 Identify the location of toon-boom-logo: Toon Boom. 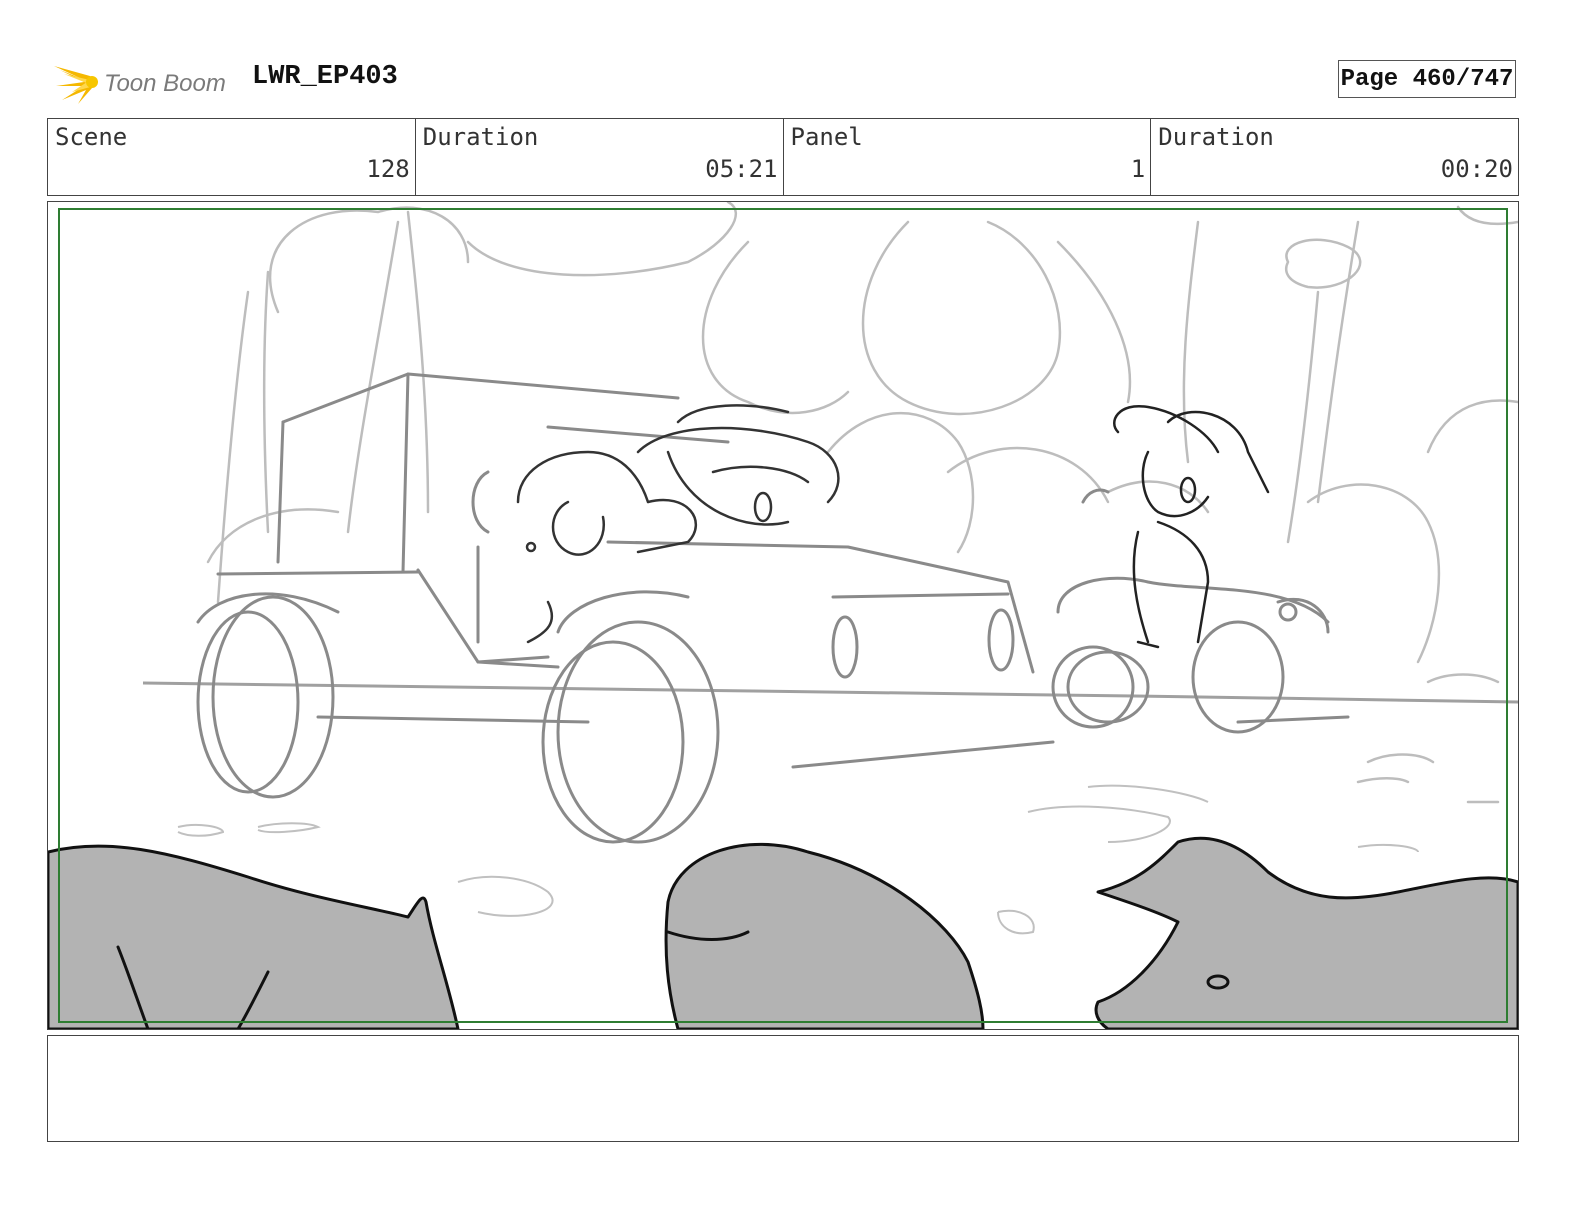
(145, 82).